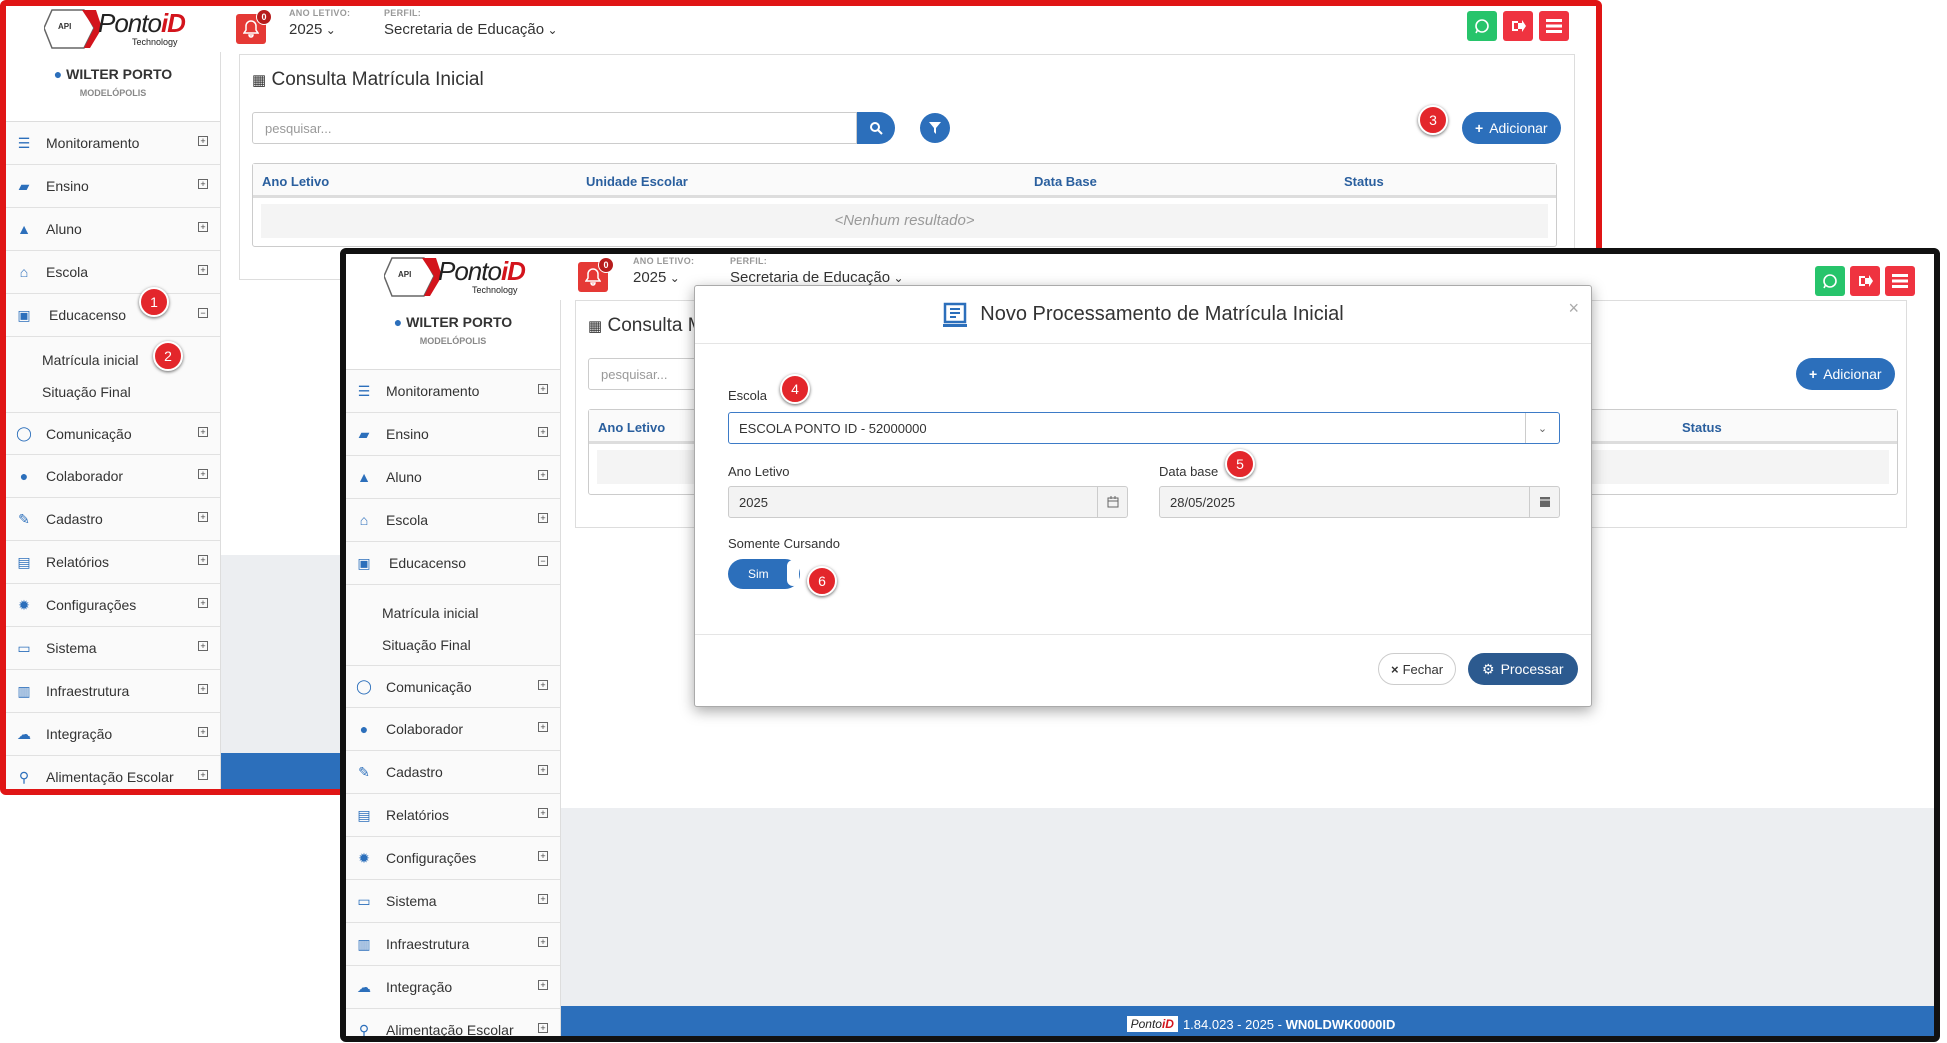  What do you see at coordinates (928, 502) in the screenshot?
I see `ano-letivo-field: 2025` at bounding box center [928, 502].